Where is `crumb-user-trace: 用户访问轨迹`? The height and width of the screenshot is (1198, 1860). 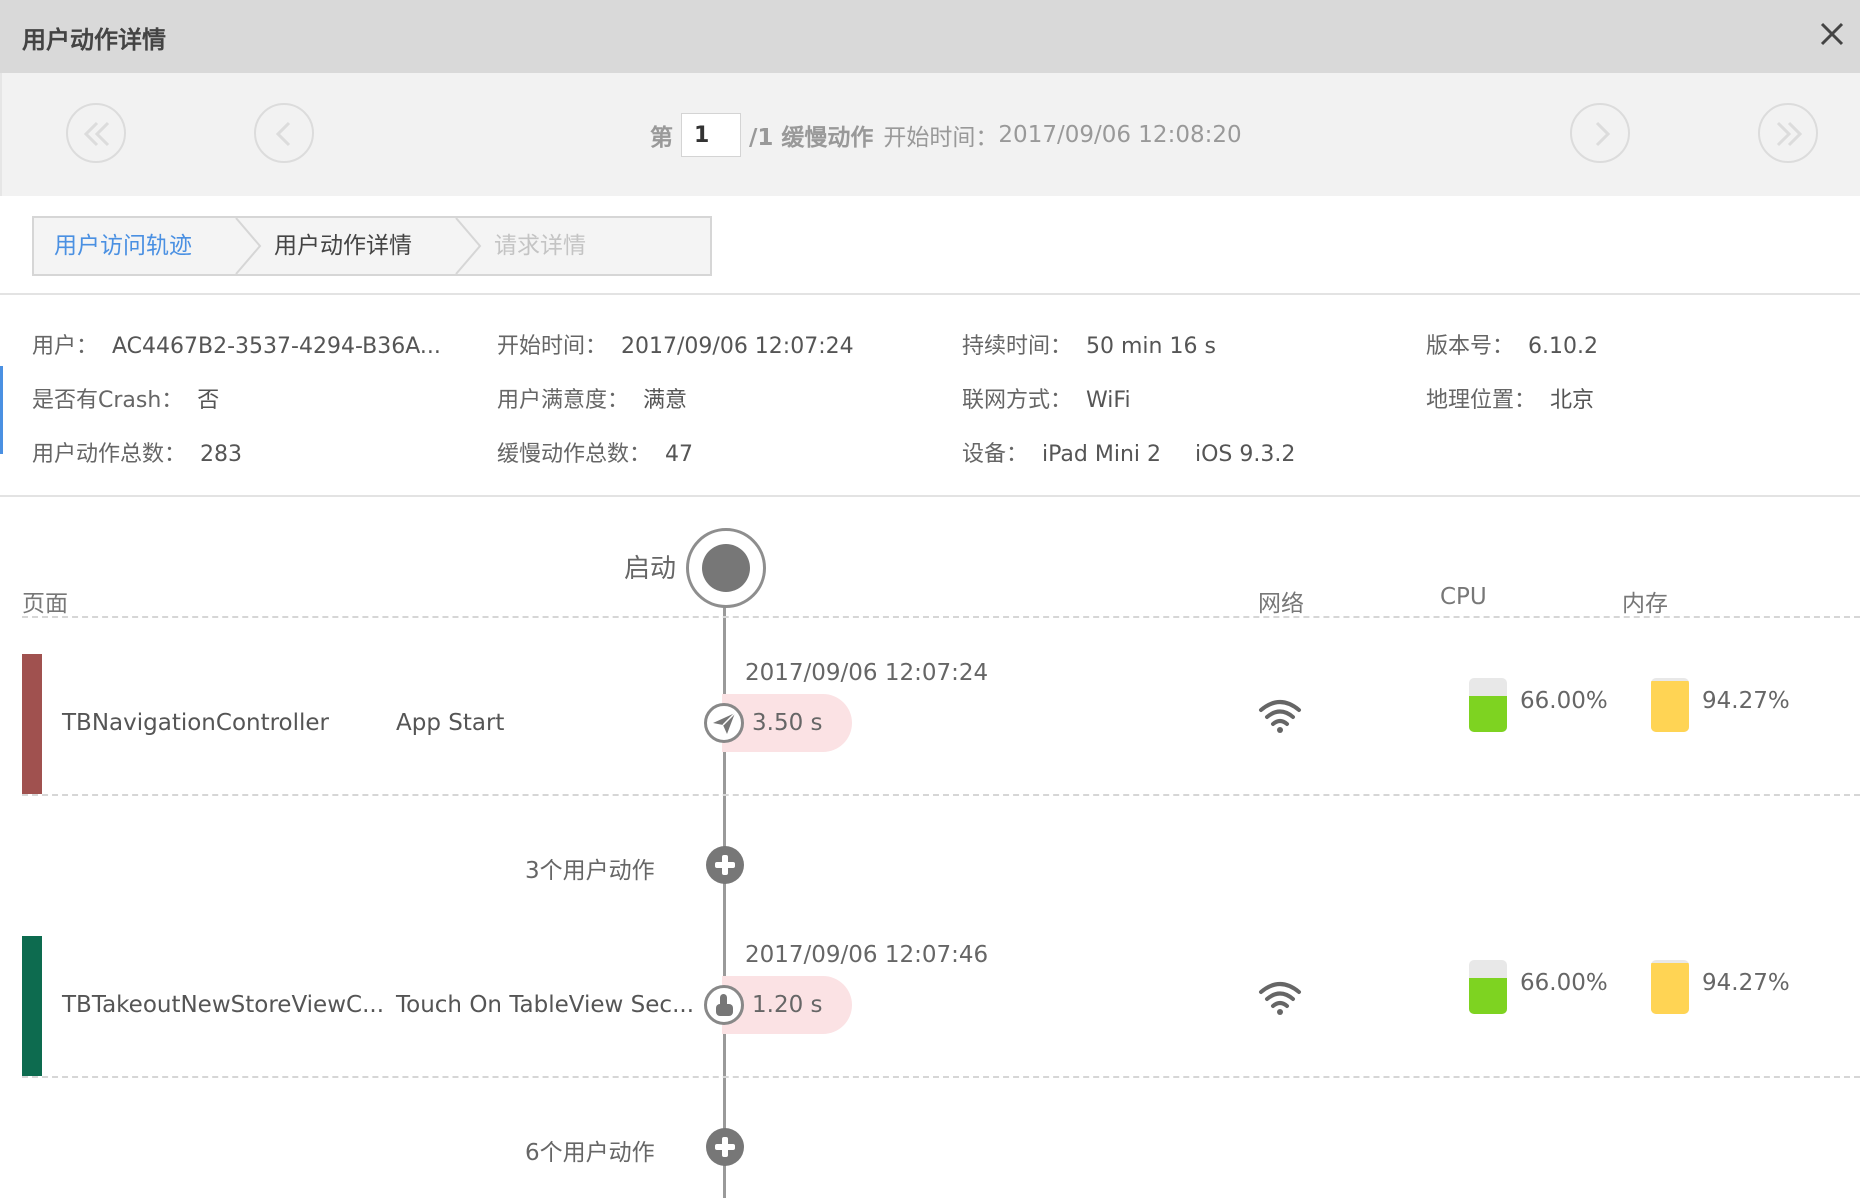
crumb-user-trace: 用户访问轨迹 is located at coordinates (123, 246).